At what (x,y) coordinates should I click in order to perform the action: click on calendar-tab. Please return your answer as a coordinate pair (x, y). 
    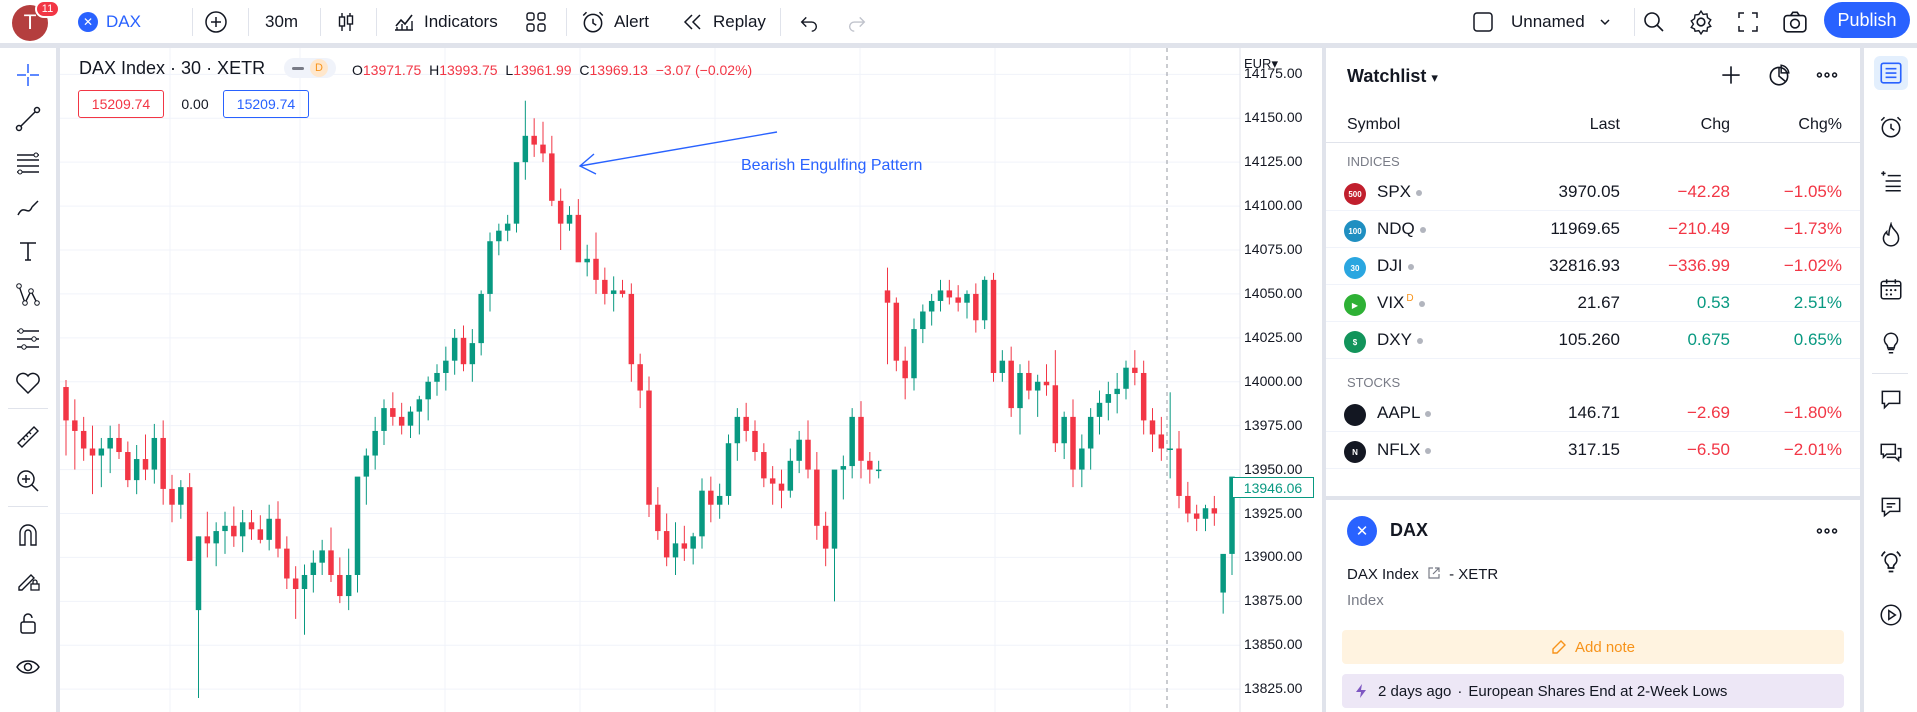
    Looking at the image, I should click on (1891, 289).